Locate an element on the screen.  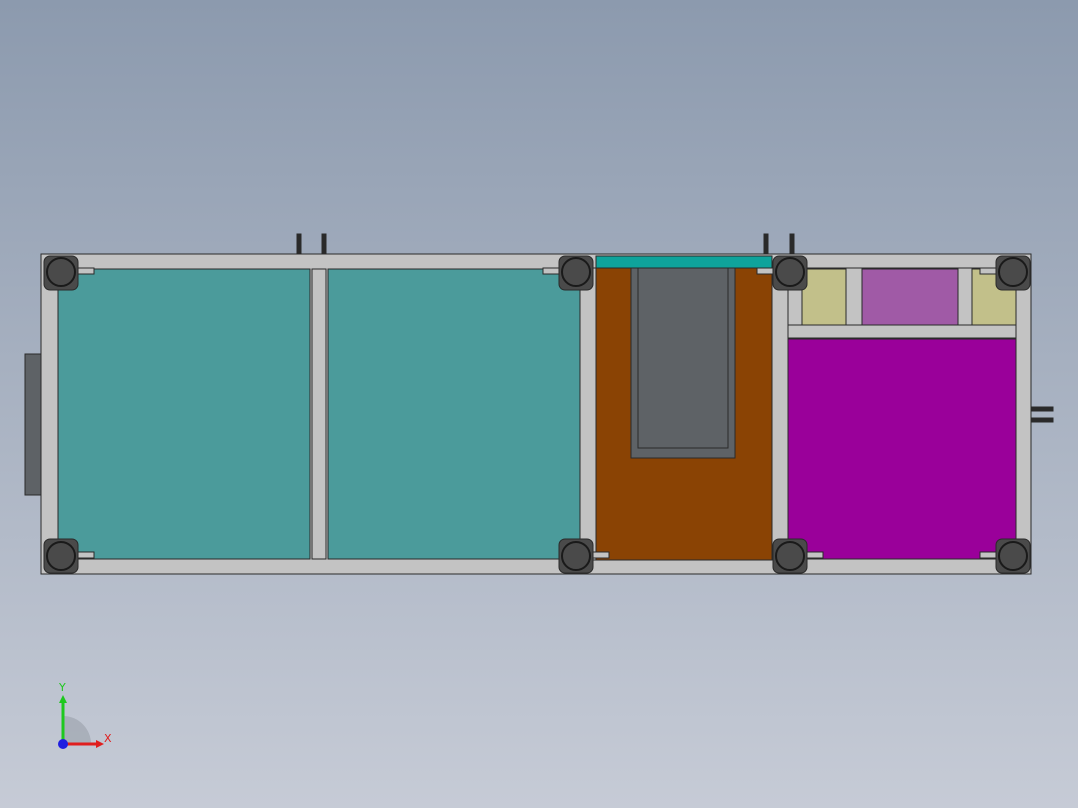
y-axis-label: Y is located at coordinates (62, 687).